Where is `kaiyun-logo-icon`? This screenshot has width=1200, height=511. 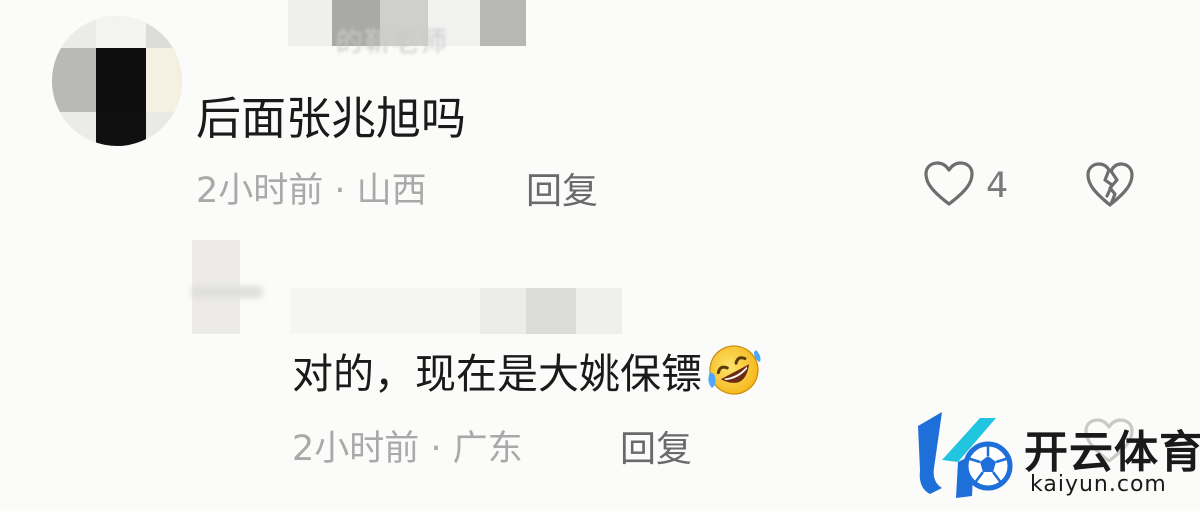
kaiyun-logo-icon is located at coordinates (968, 458).